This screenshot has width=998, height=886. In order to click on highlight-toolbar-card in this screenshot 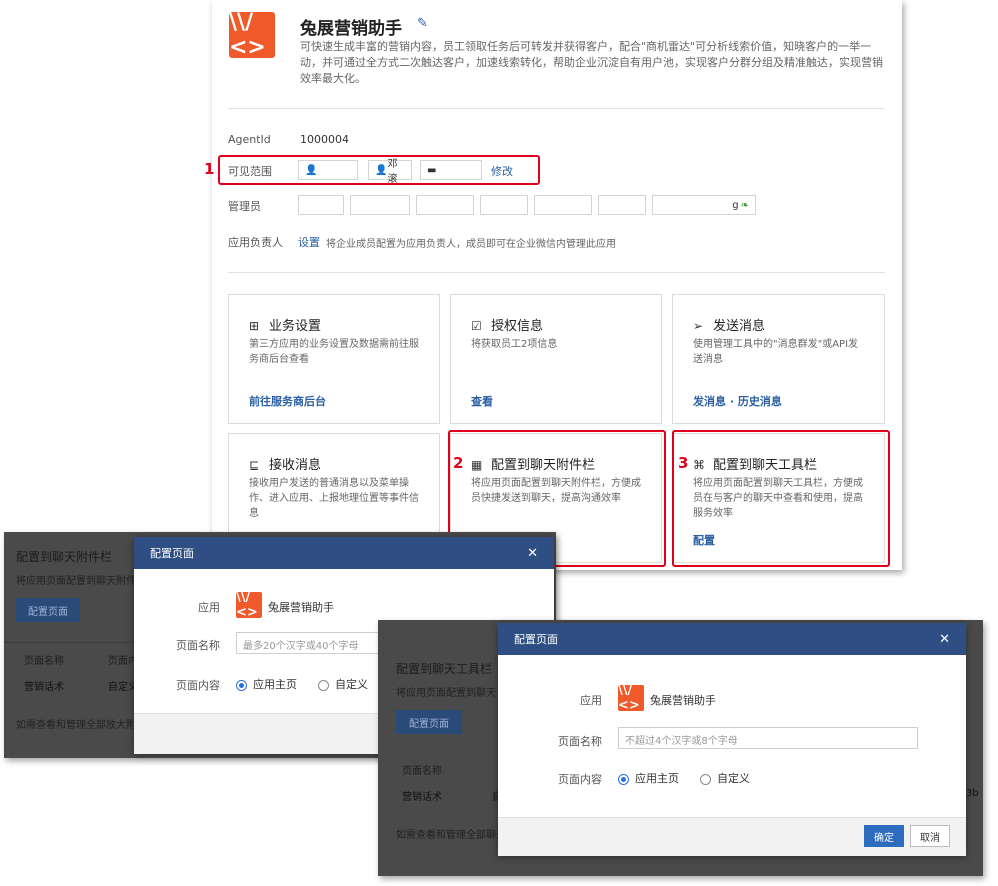, I will do `click(781, 498)`.